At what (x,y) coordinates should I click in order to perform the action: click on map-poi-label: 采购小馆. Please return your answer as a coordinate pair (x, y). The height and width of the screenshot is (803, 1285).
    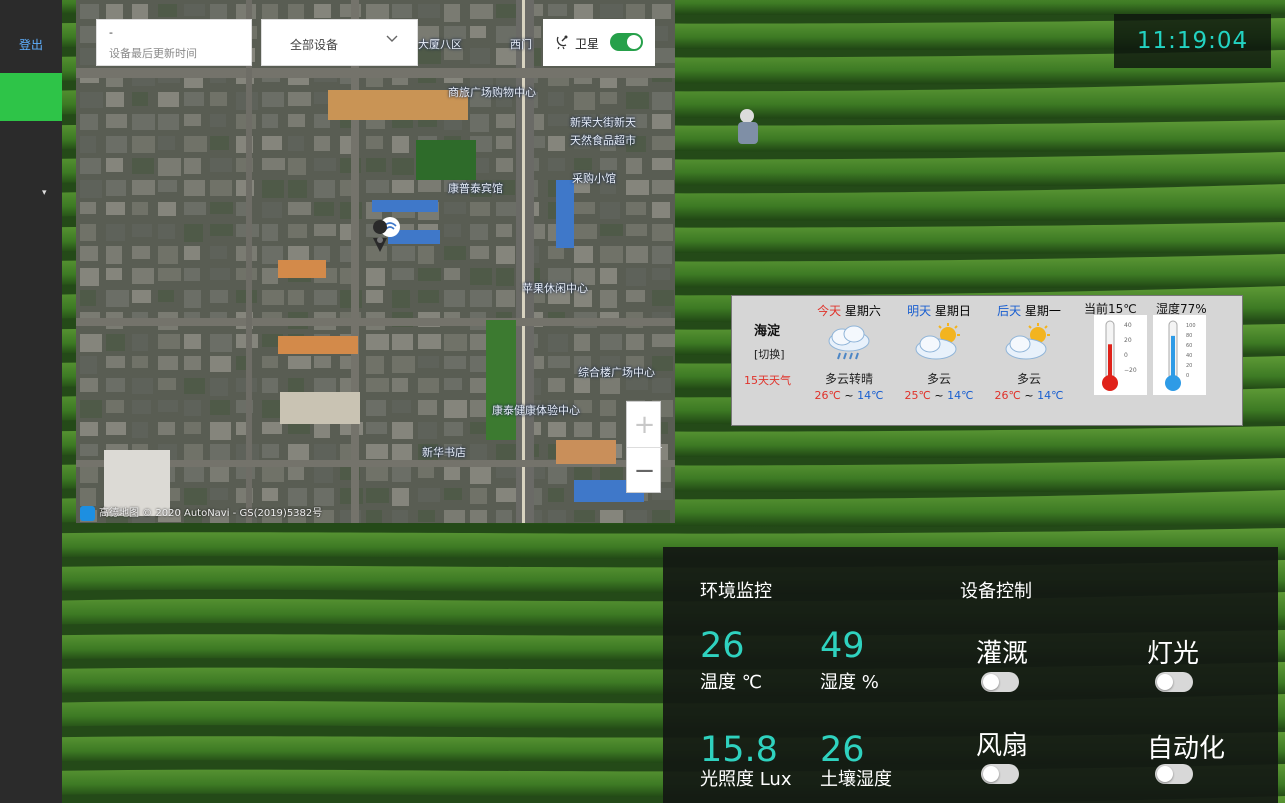
    Looking at the image, I should click on (594, 178).